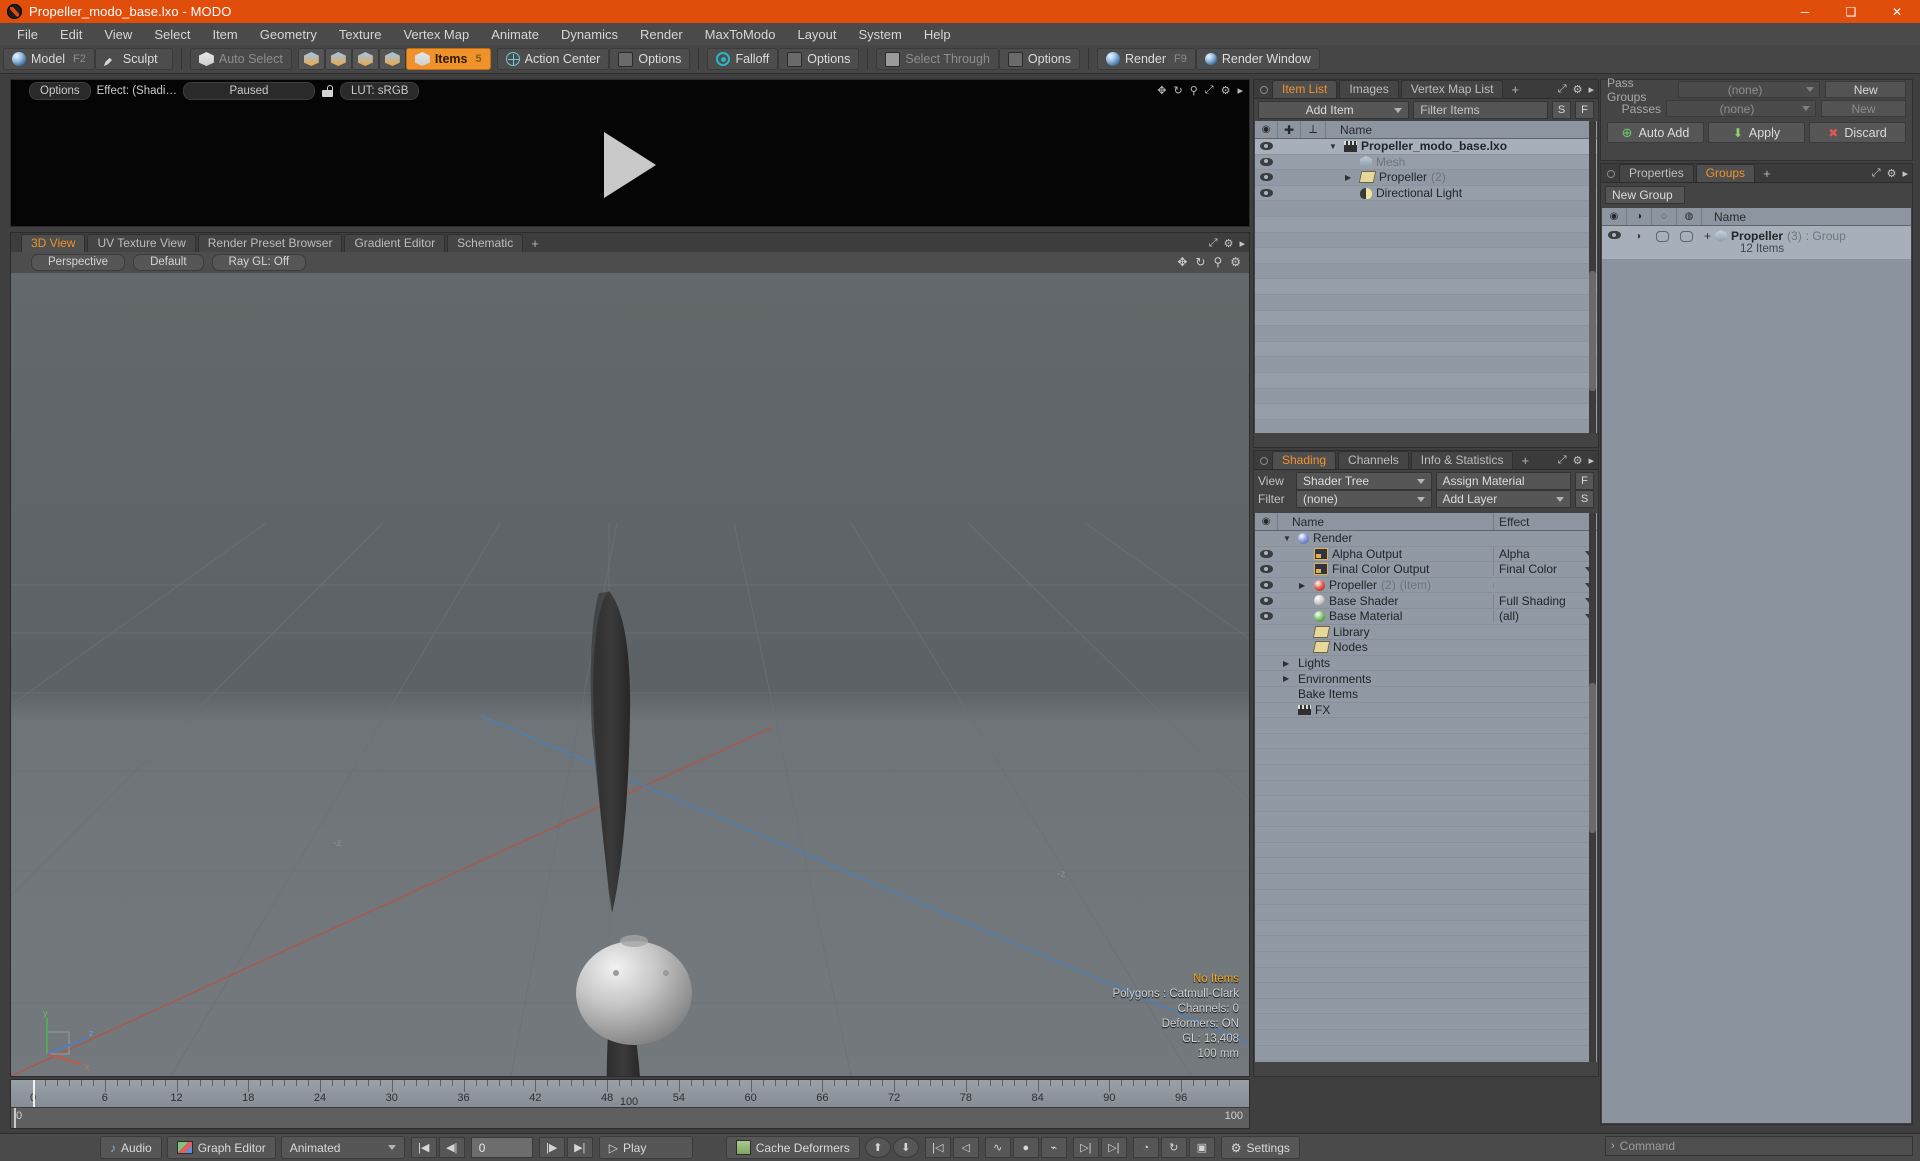 This screenshot has height=1161, width=1920. What do you see at coordinates (1561, 110) in the screenshot?
I see `item-list-s-button: S` at bounding box center [1561, 110].